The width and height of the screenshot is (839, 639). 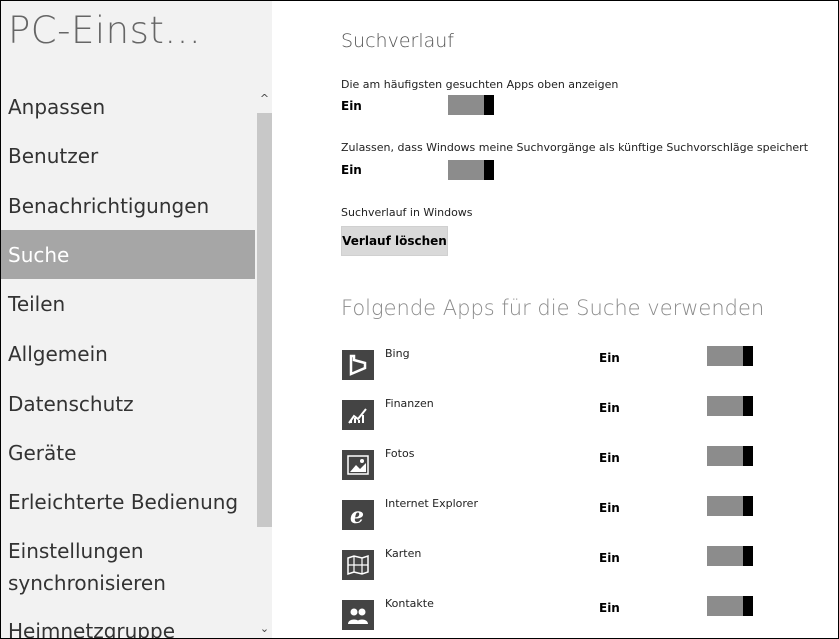 I want to click on app-name: Kontakte, so click(x=409, y=603).